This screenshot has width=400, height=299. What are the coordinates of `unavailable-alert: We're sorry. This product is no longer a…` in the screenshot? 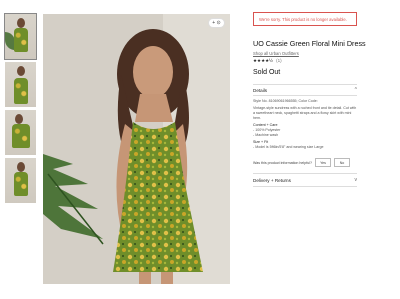 It's located at (305, 19).